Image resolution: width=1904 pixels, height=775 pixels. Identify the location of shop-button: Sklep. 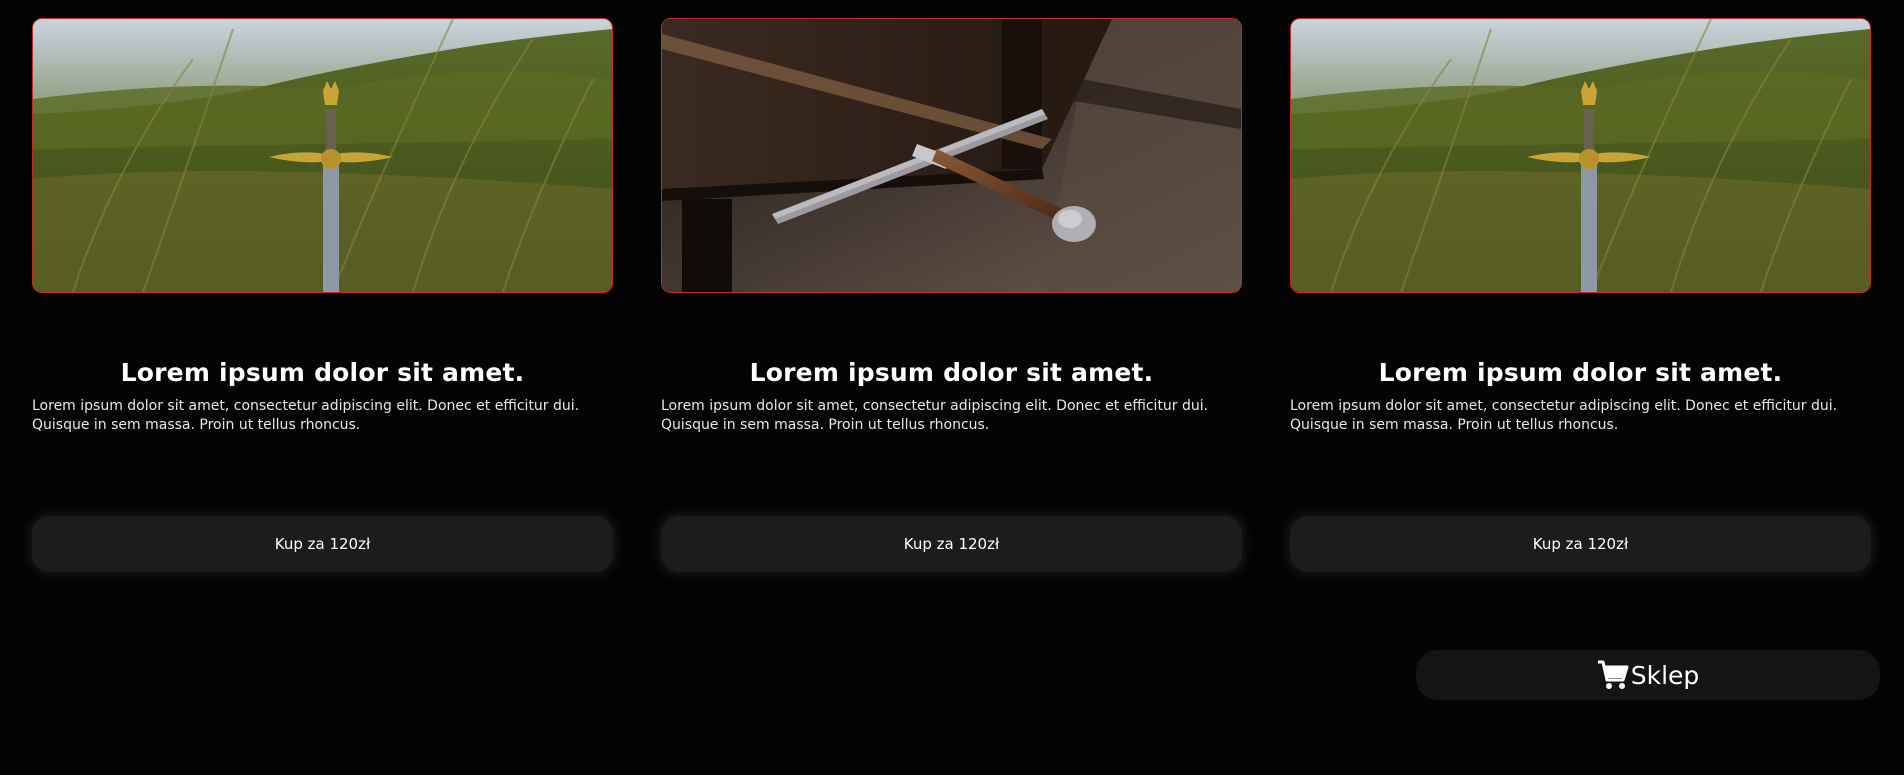
(1648, 675).